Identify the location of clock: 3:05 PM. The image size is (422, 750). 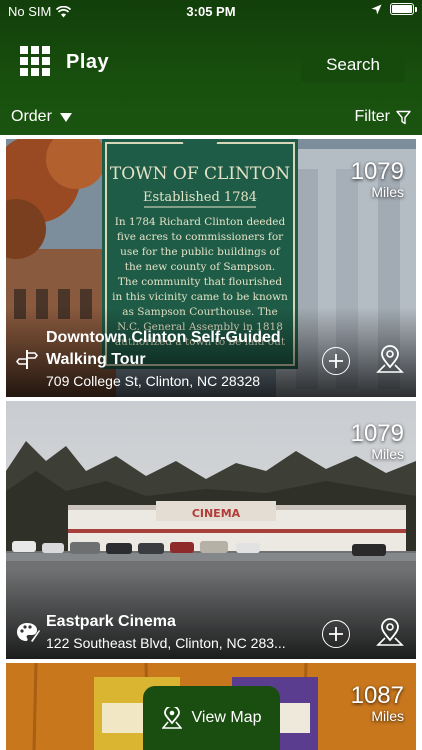
(211, 11).